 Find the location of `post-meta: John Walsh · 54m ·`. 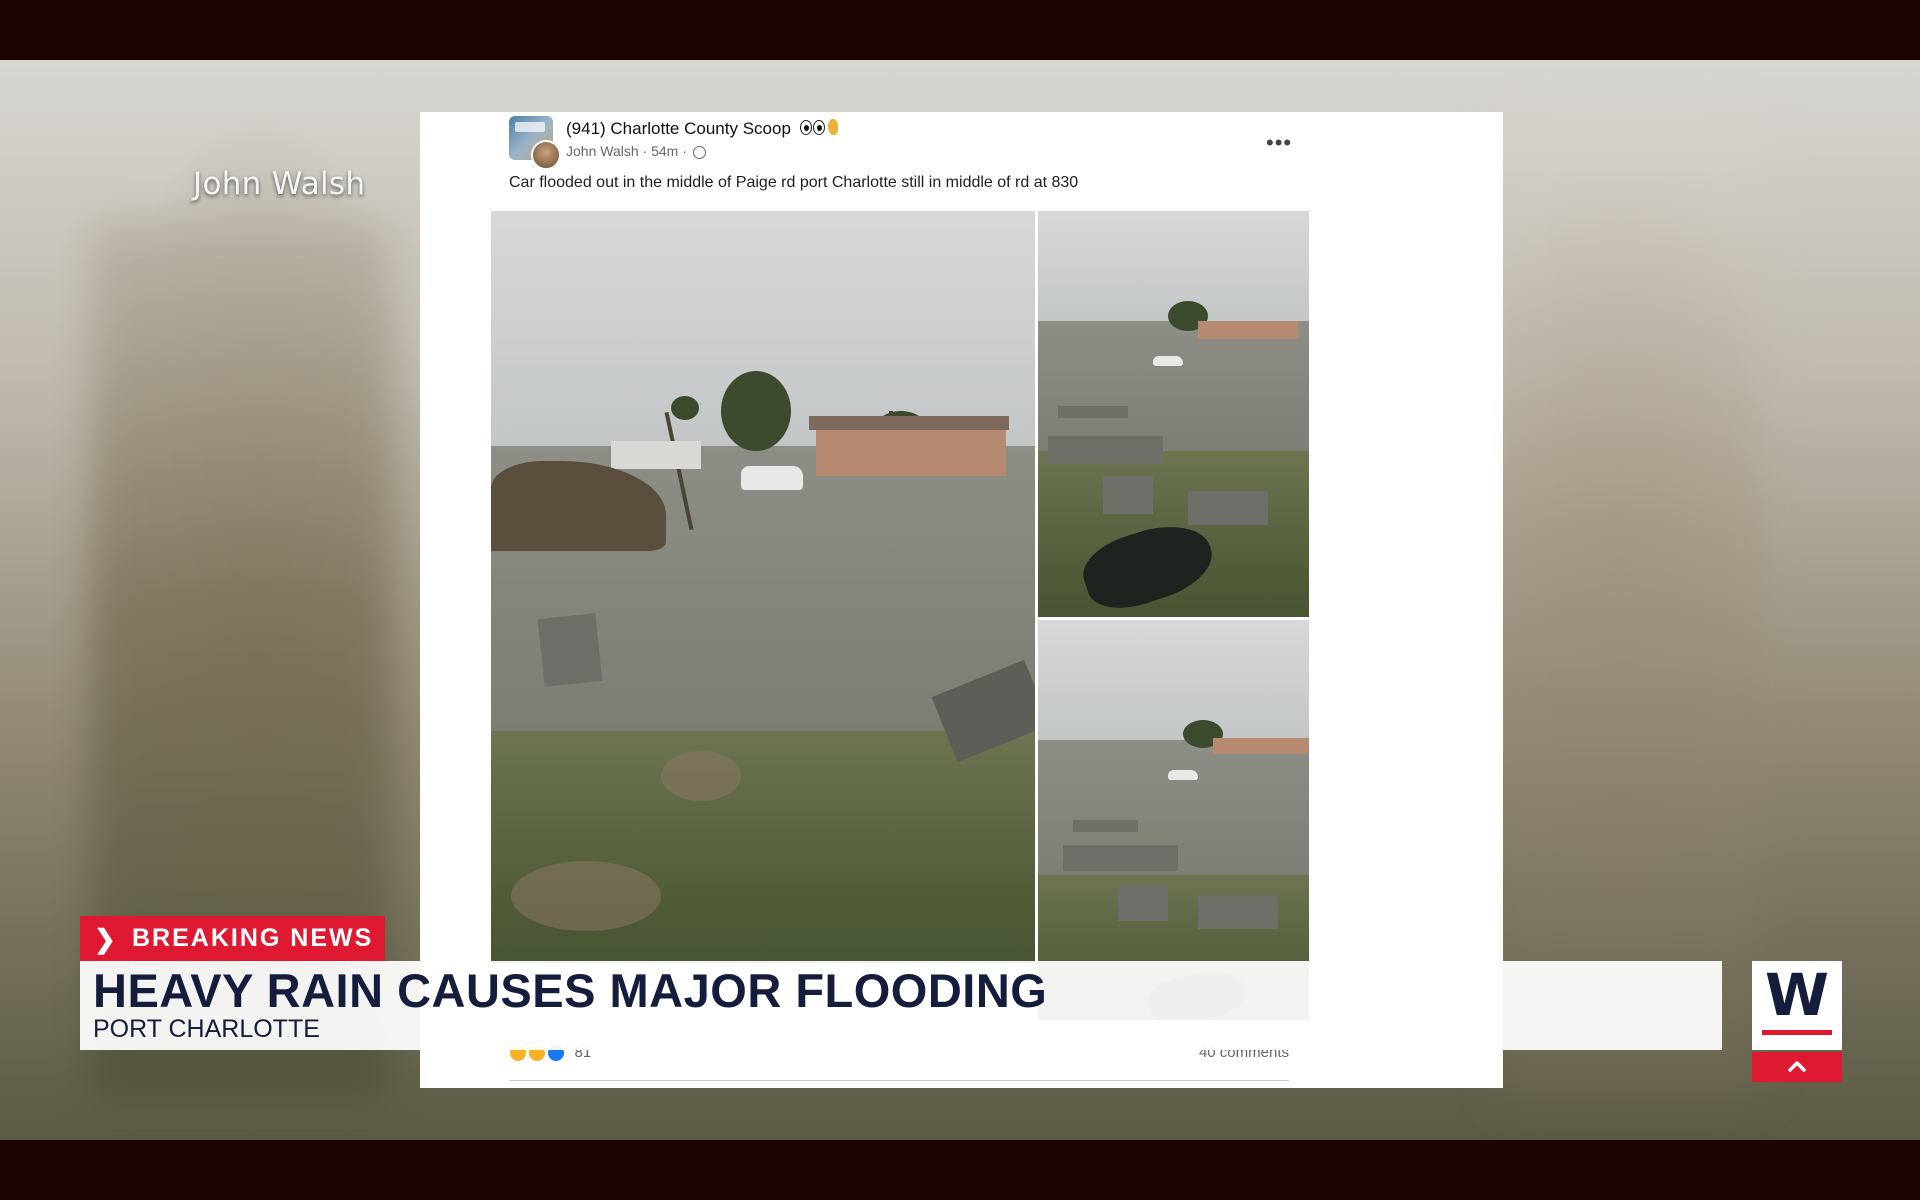

post-meta: John Walsh · 54m · is located at coordinates (636, 151).